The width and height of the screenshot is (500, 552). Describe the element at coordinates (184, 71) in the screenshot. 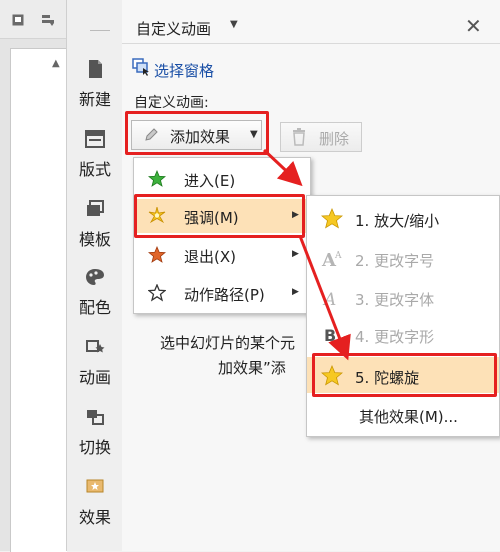

I see `select-pane-label: 选择窗格` at that location.